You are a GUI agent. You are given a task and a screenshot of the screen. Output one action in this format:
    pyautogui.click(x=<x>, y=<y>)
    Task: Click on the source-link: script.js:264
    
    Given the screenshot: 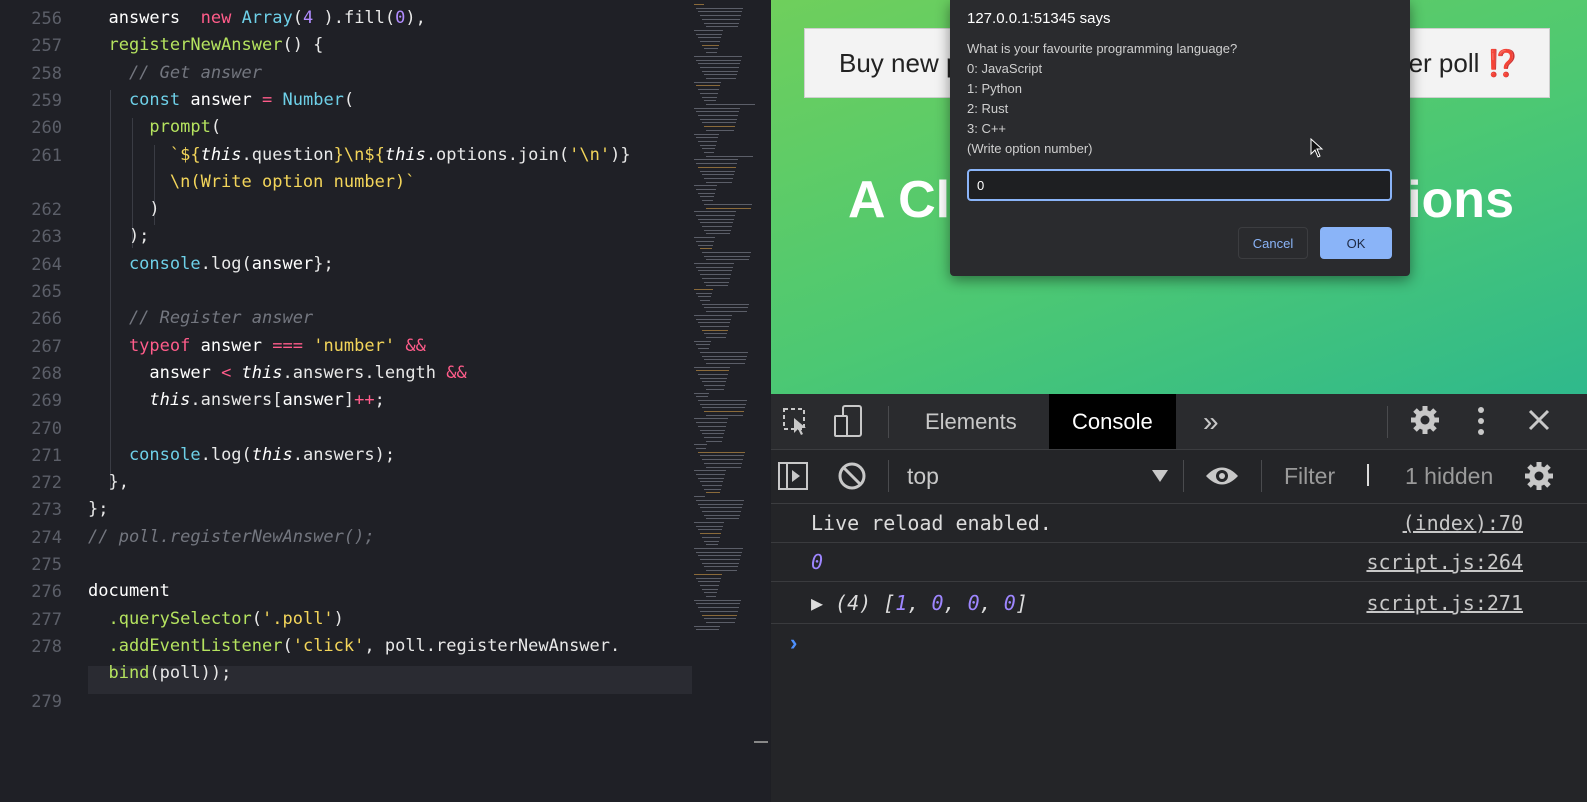 What is the action you would take?
    pyautogui.click(x=1444, y=562)
    